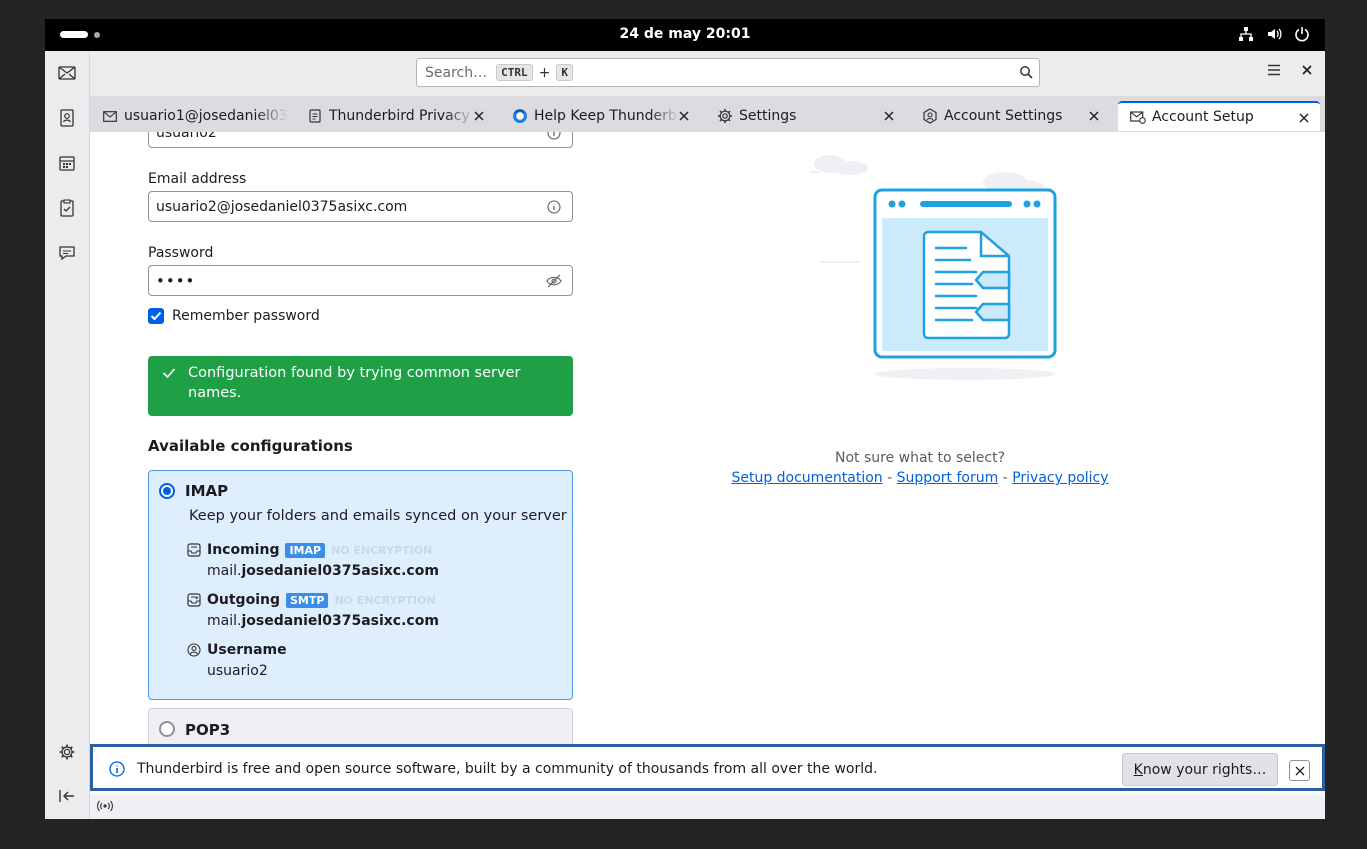 The image size is (1367, 849). What do you see at coordinates (1060, 478) in the screenshot?
I see `privacy-policy-link: Privacy policy` at bounding box center [1060, 478].